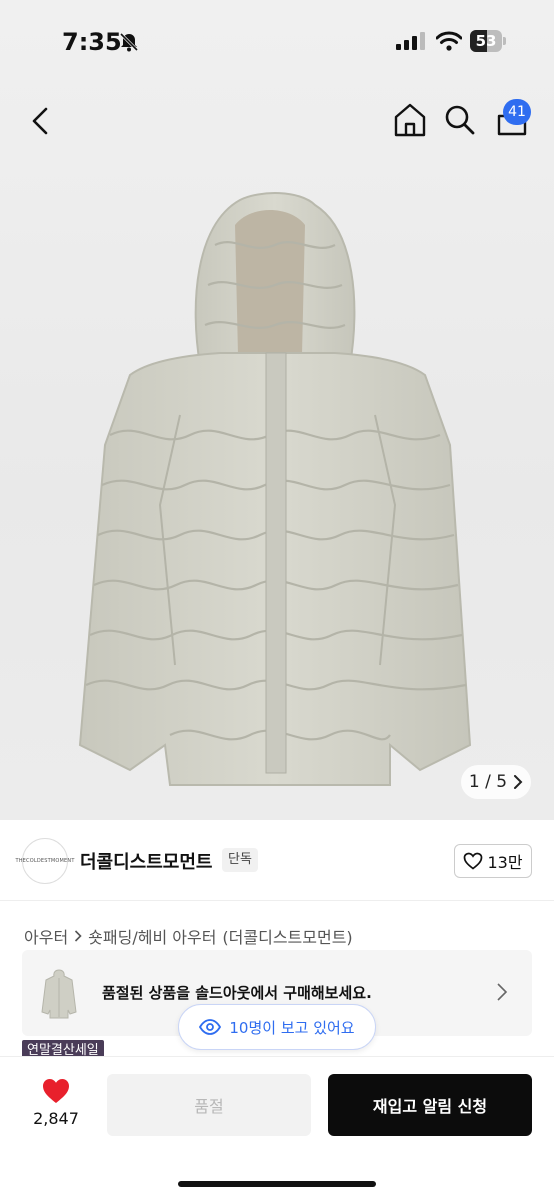 Image resolution: width=554 pixels, height=1200 pixels. What do you see at coordinates (410, 41) in the screenshot?
I see `cellular-signal-icon` at bounding box center [410, 41].